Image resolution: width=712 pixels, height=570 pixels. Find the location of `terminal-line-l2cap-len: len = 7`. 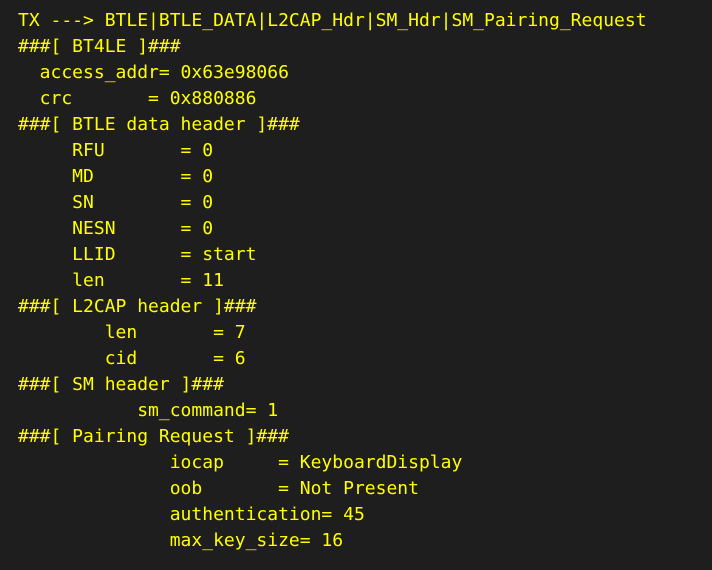

terminal-line-l2cap-len: len = 7 is located at coordinates (132, 332).